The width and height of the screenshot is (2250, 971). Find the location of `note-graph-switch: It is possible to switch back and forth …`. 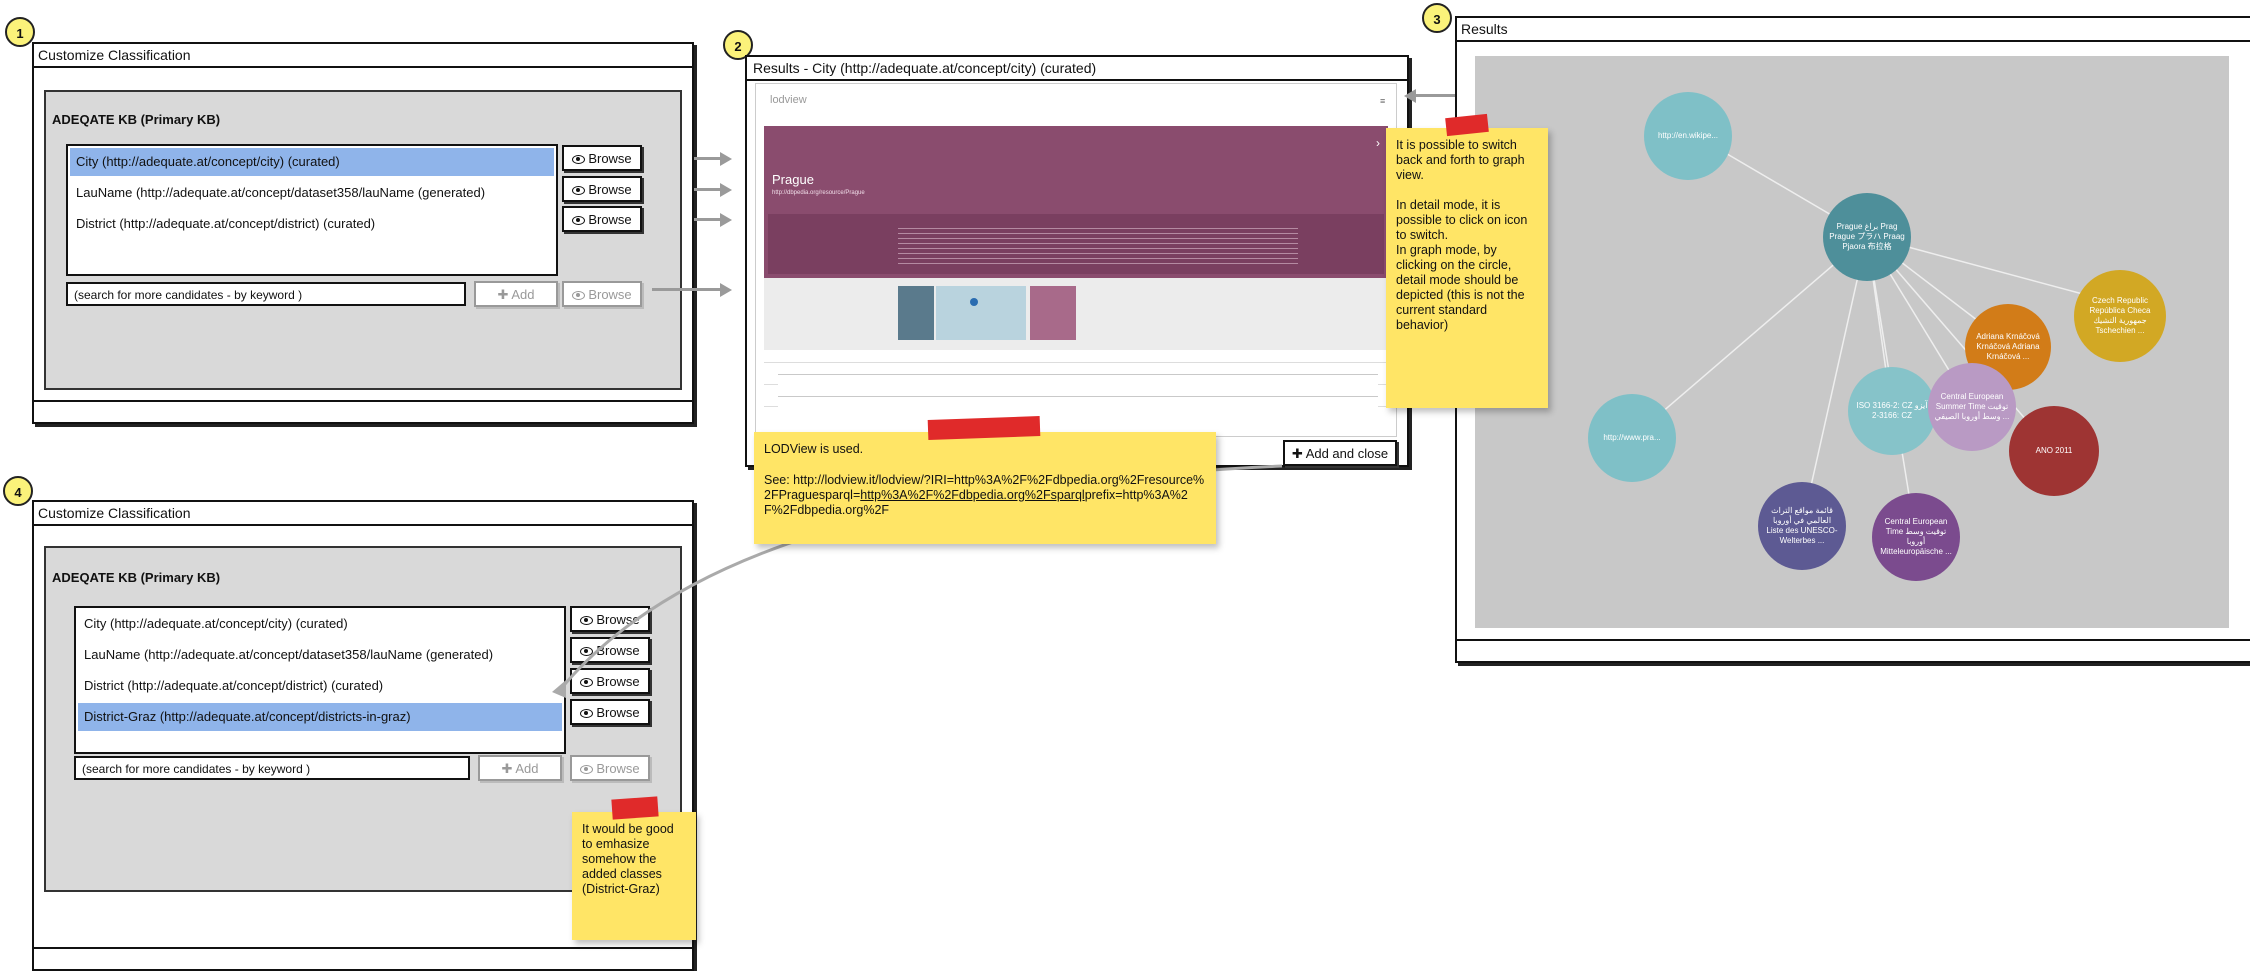

note-graph-switch: It is possible to switch back and forth … is located at coordinates (1467, 268).